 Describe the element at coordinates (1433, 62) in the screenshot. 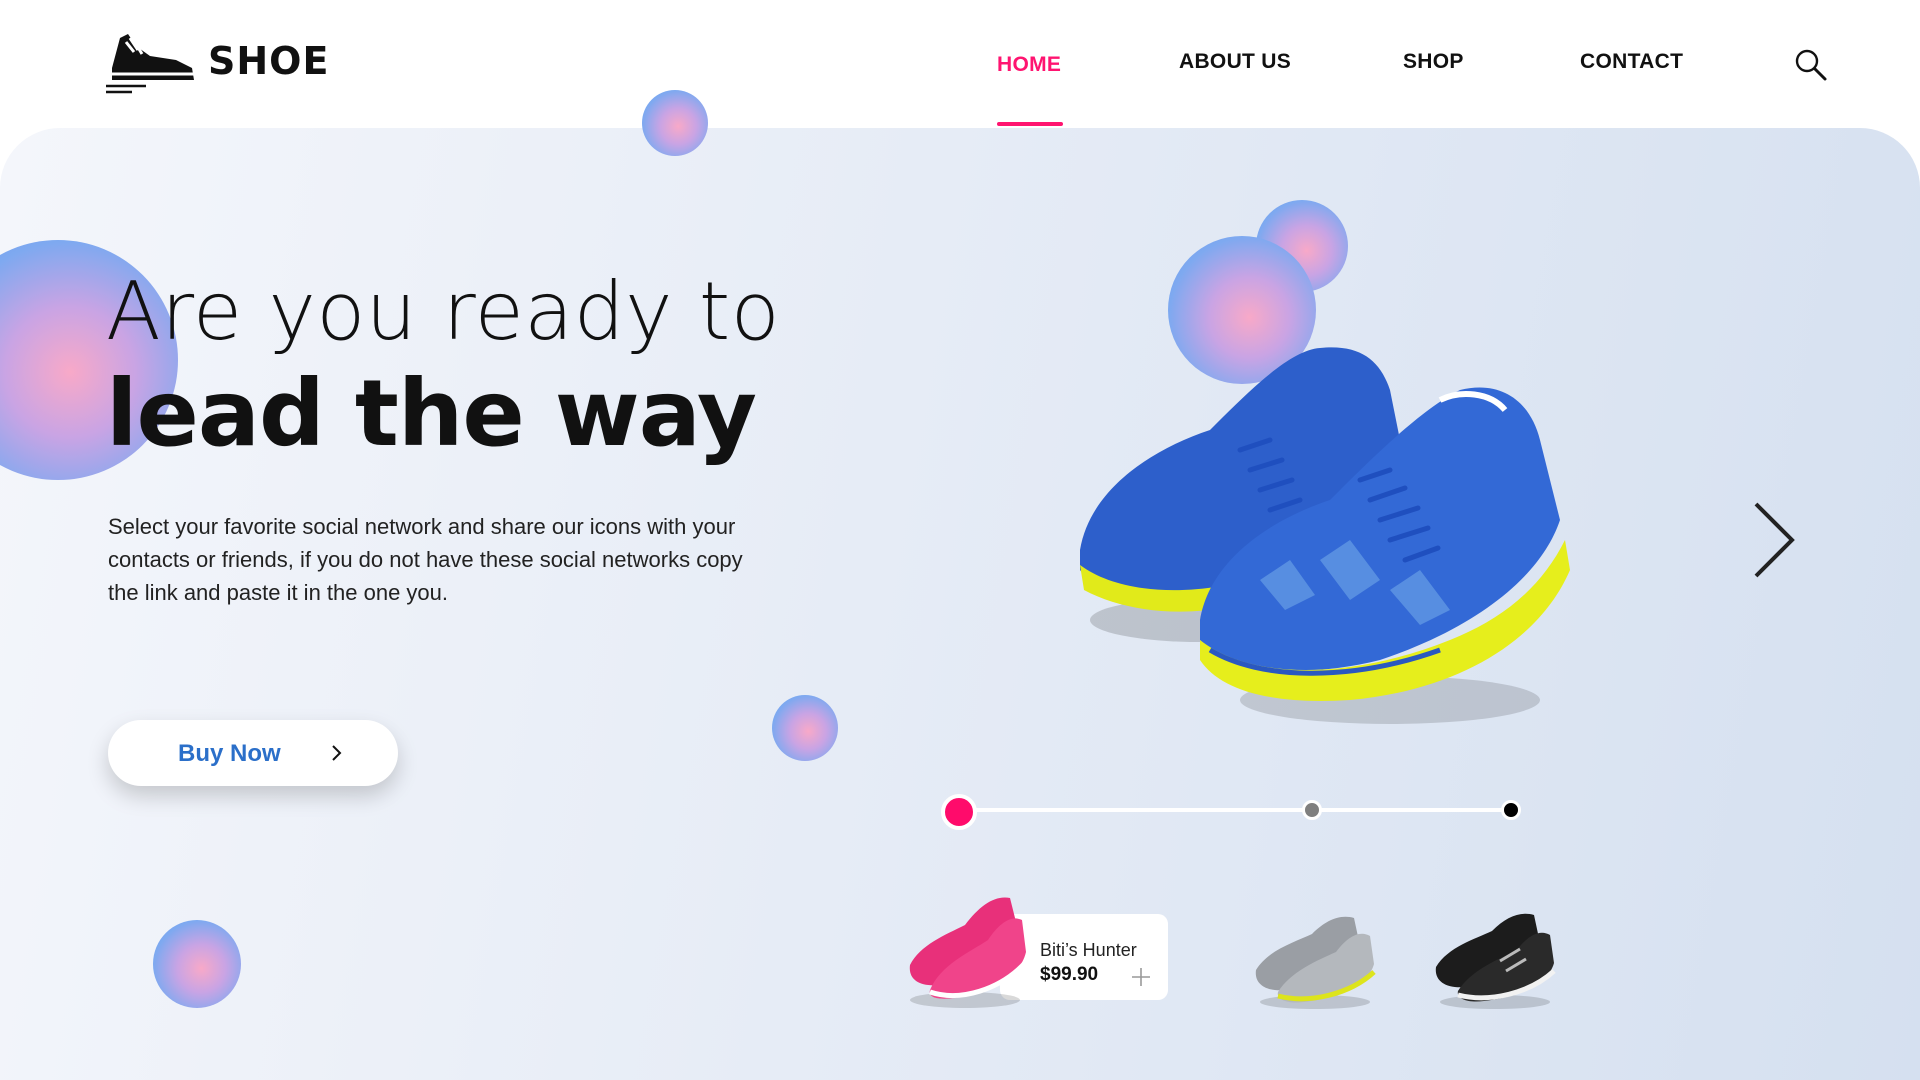

I see `nav-item-shop: SHOP` at that location.